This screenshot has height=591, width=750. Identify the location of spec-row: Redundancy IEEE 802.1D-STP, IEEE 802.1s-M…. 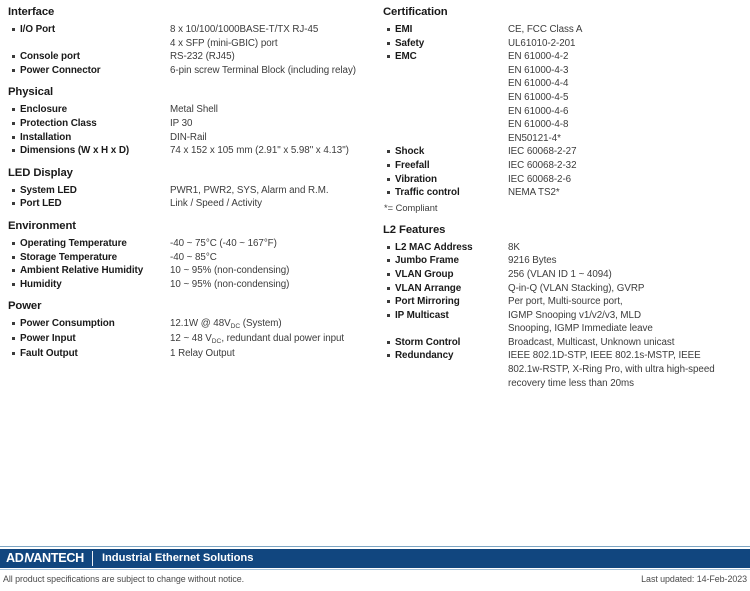
(565, 369).